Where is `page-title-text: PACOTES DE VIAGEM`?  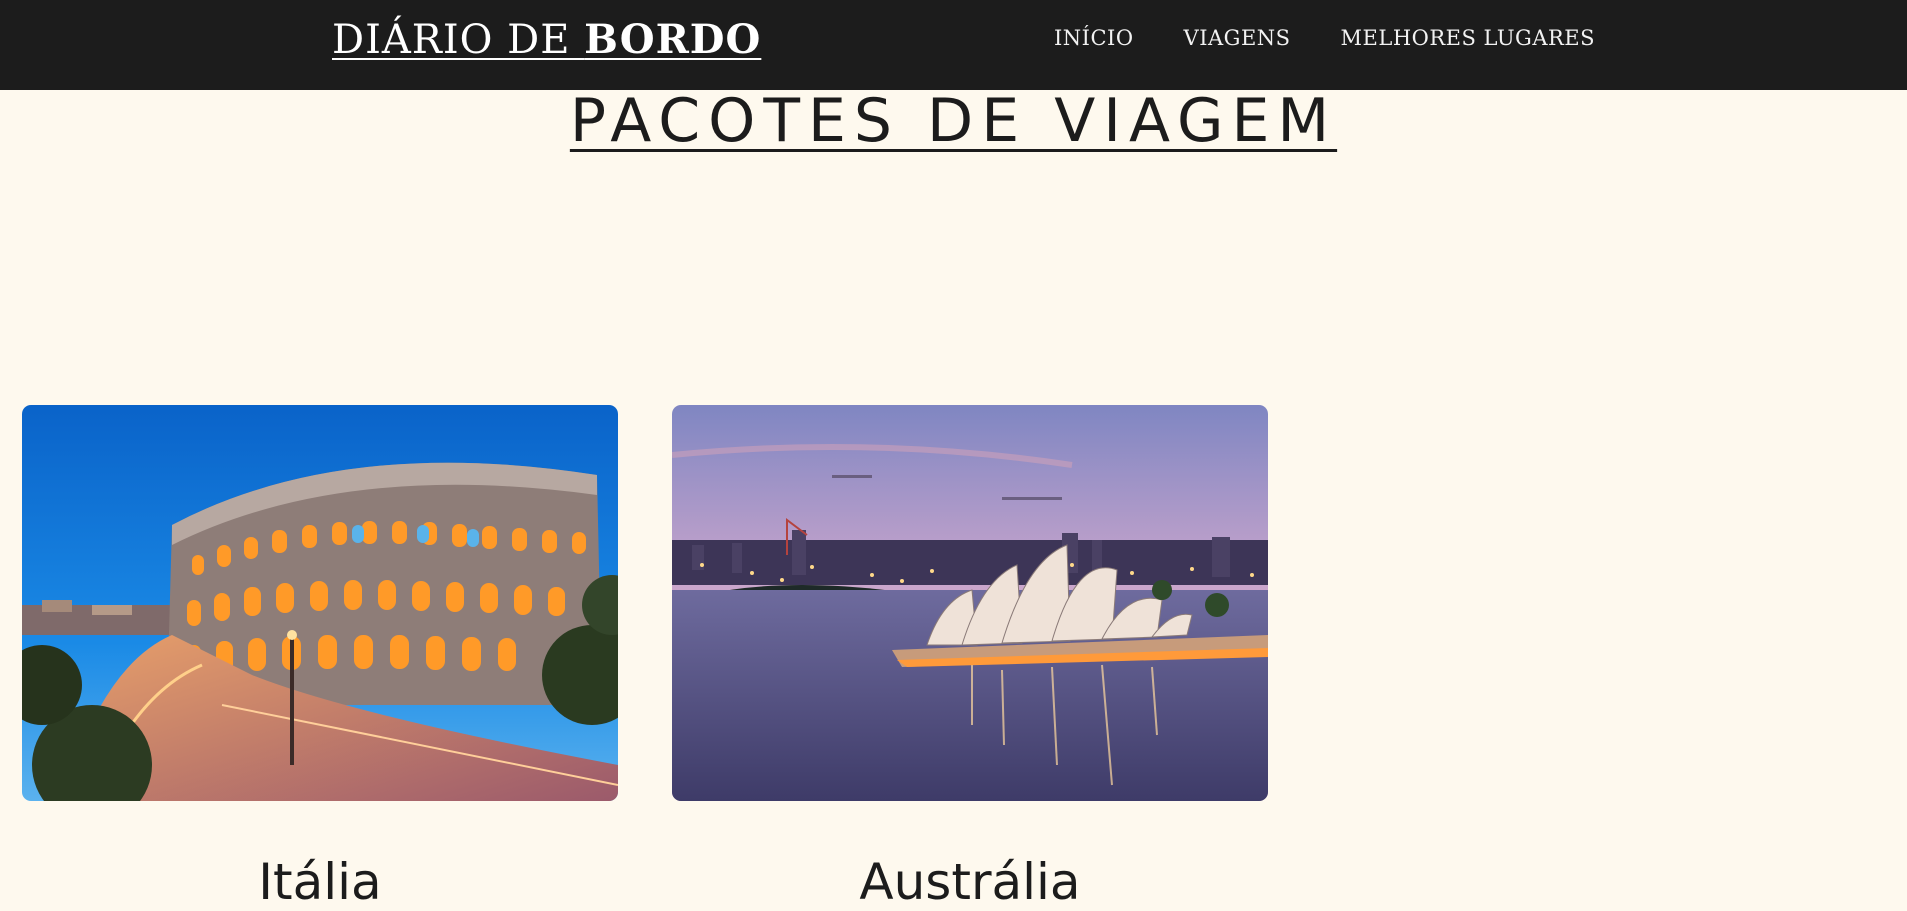 page-title-text: PACOTES DE VIAGEM is located at coordinates (953, 121).